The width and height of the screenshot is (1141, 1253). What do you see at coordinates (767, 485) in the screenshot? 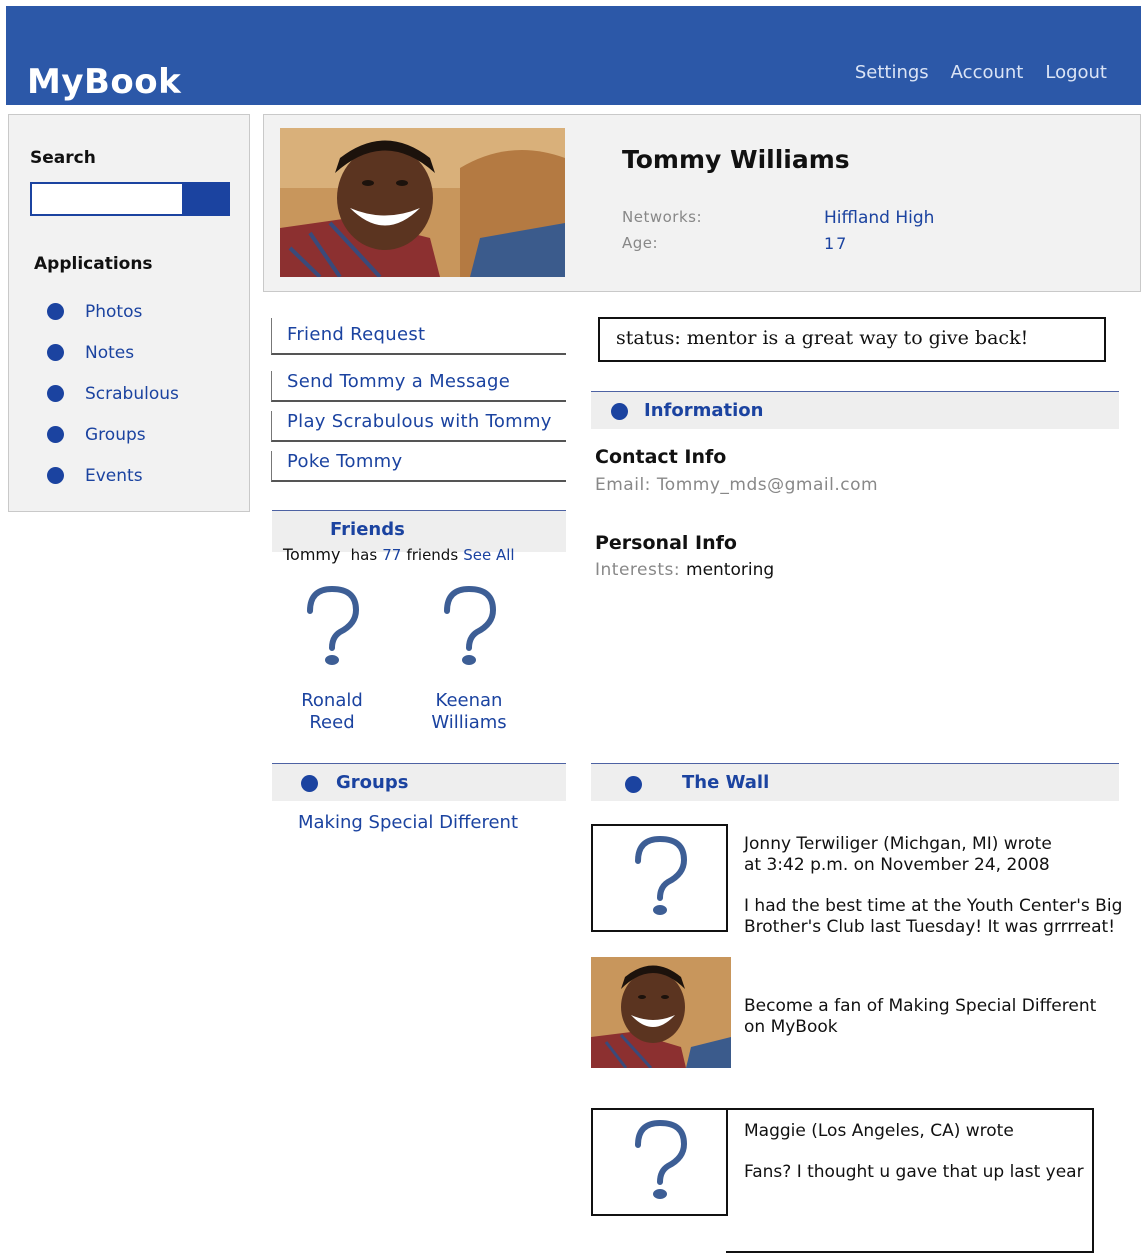
I see `email-value: Tommy_mds@gmail.com` at bounding box center [767, 485].